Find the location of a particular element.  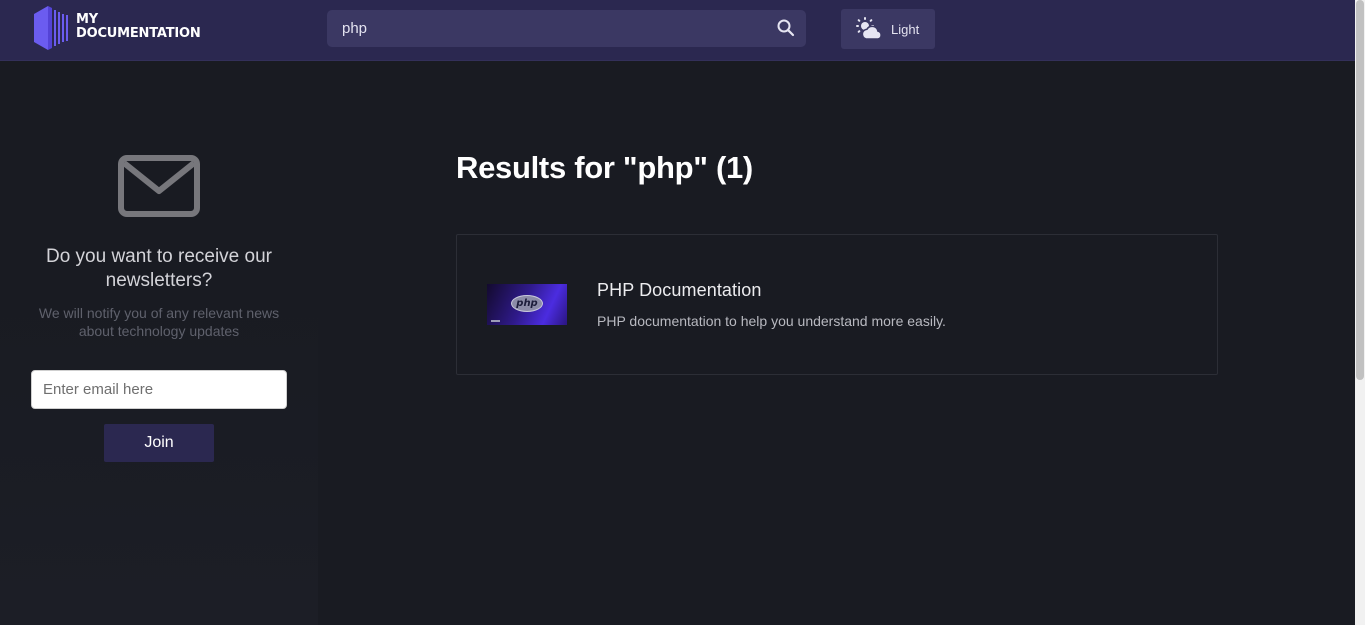

search-input is located at coordinates (542, 28).